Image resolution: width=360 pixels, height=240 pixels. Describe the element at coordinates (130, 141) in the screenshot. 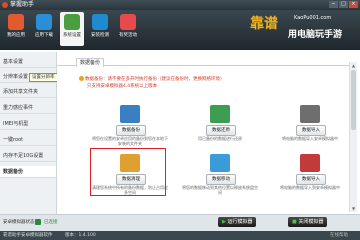

I see `card-description: 将您在设置的安卓应用的备份到您在本地下安装的文件夹` at that location.